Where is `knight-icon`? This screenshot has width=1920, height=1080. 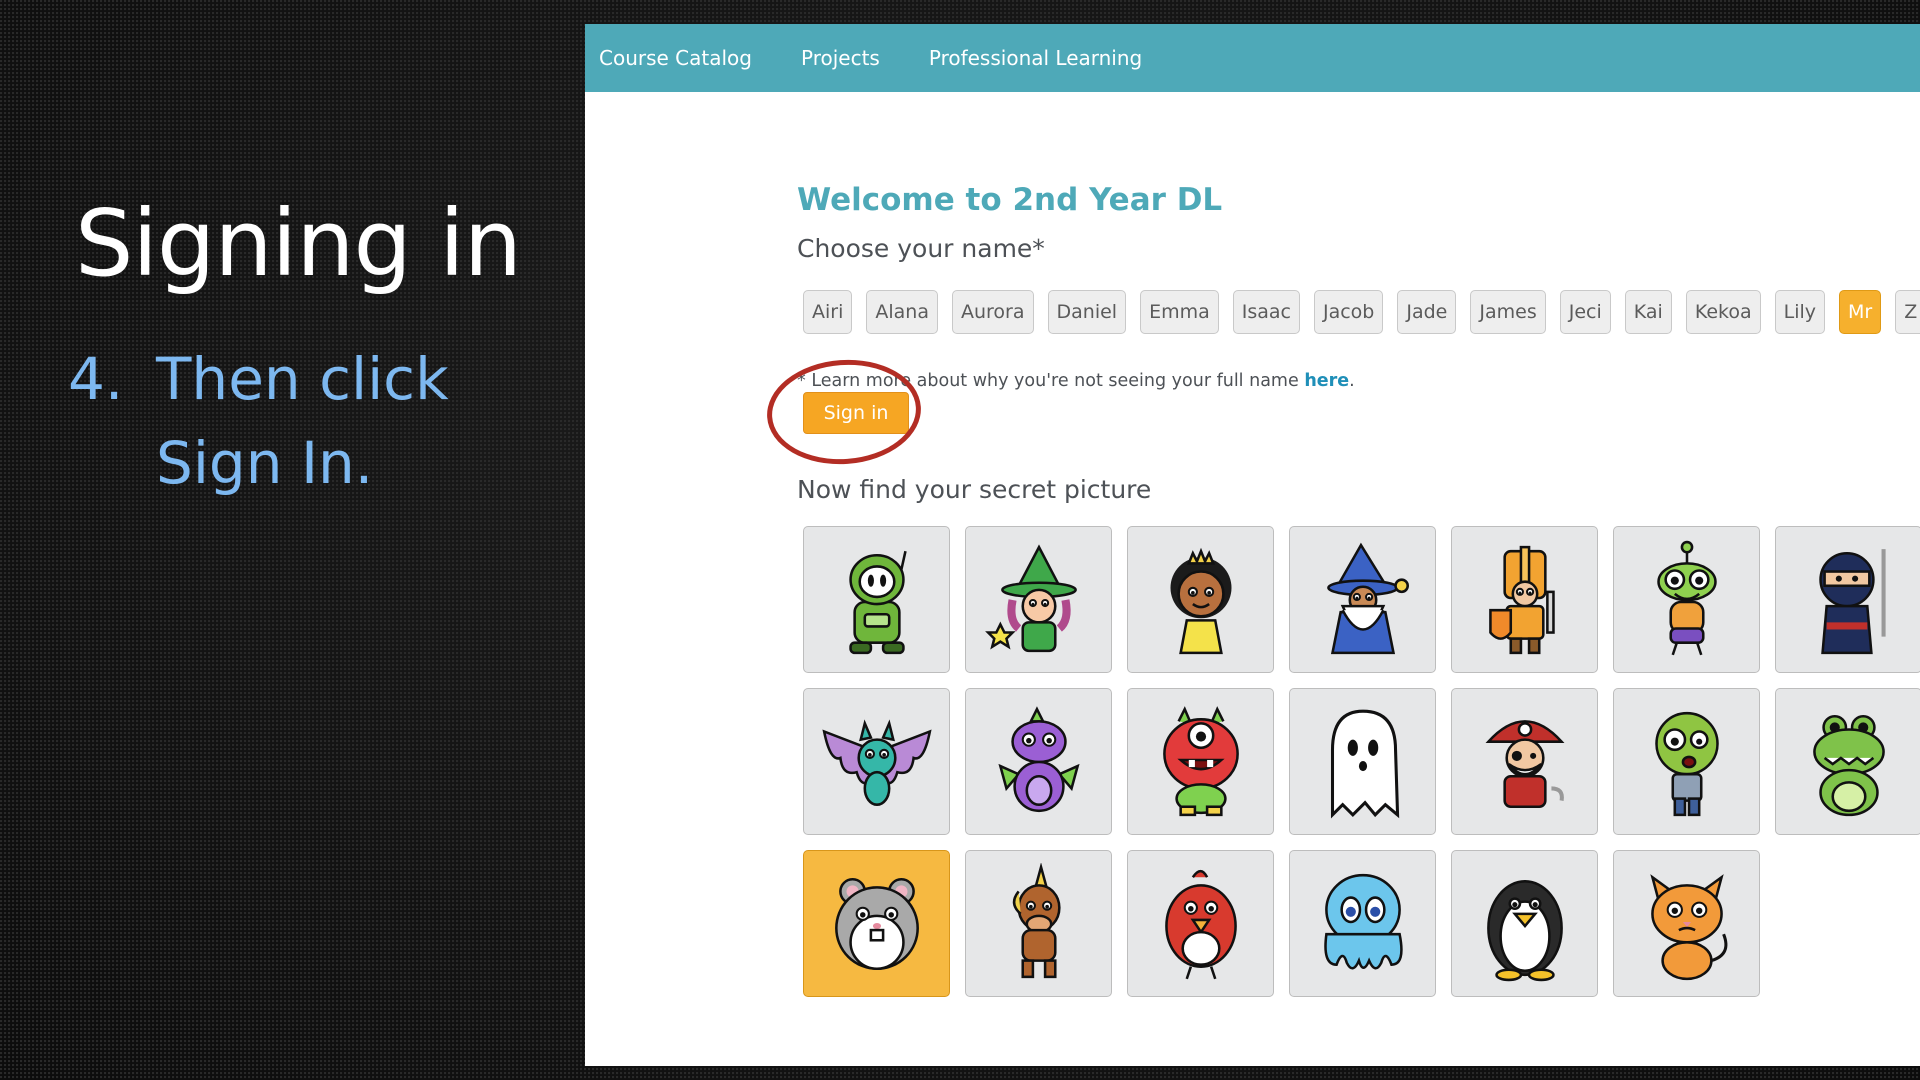 knight-icon is located at coordinates (1521, 599).